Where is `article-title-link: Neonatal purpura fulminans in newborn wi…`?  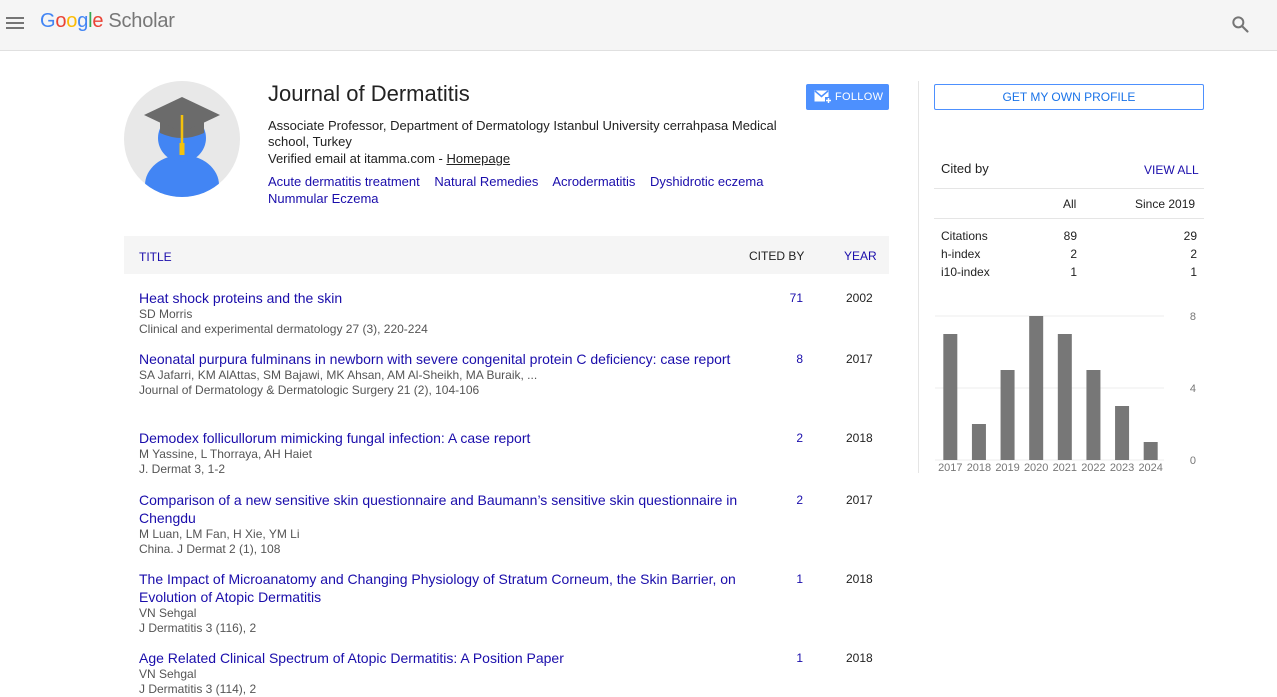 article-title-link: Neonatal purpura fulminans in newborn wi… is located at coordinates (439, 359).